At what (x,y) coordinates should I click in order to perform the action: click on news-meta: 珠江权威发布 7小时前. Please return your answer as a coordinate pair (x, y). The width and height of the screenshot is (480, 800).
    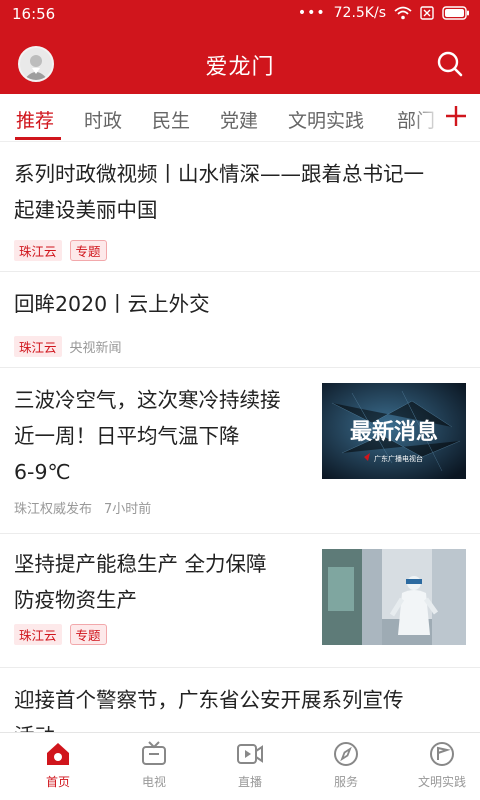
    Looking at the image, I should click on (82, 507).